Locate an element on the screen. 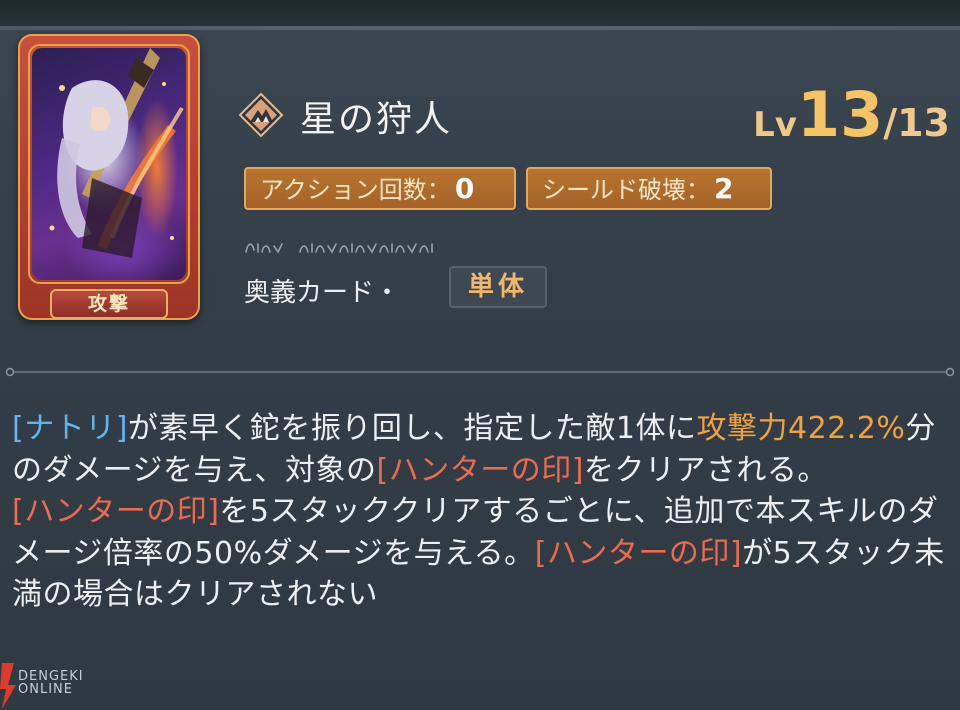  action-count-value: 0 is located at coordinates (464, 188).